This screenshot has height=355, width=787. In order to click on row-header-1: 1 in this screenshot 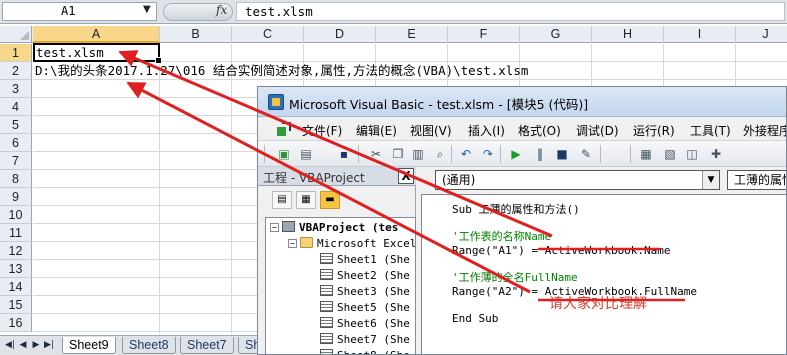, I will do `click(16, 53)`.